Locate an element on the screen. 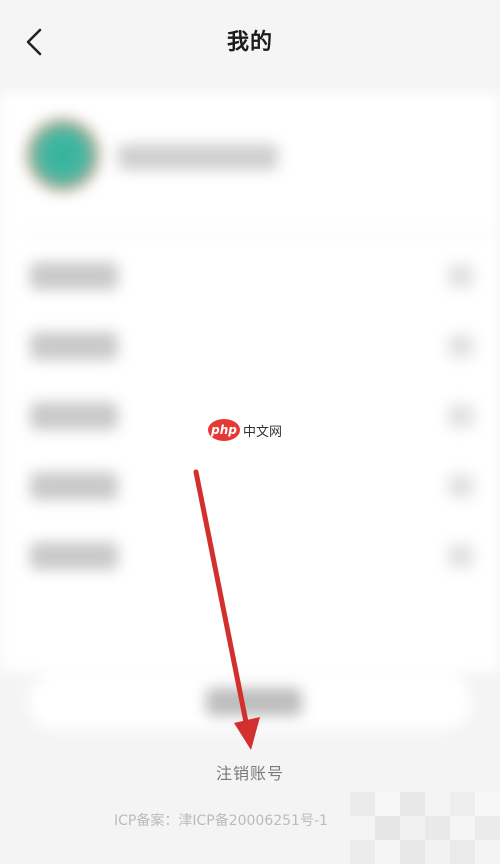  navigation-bar: 我的 is located at coordinates (250, 42).